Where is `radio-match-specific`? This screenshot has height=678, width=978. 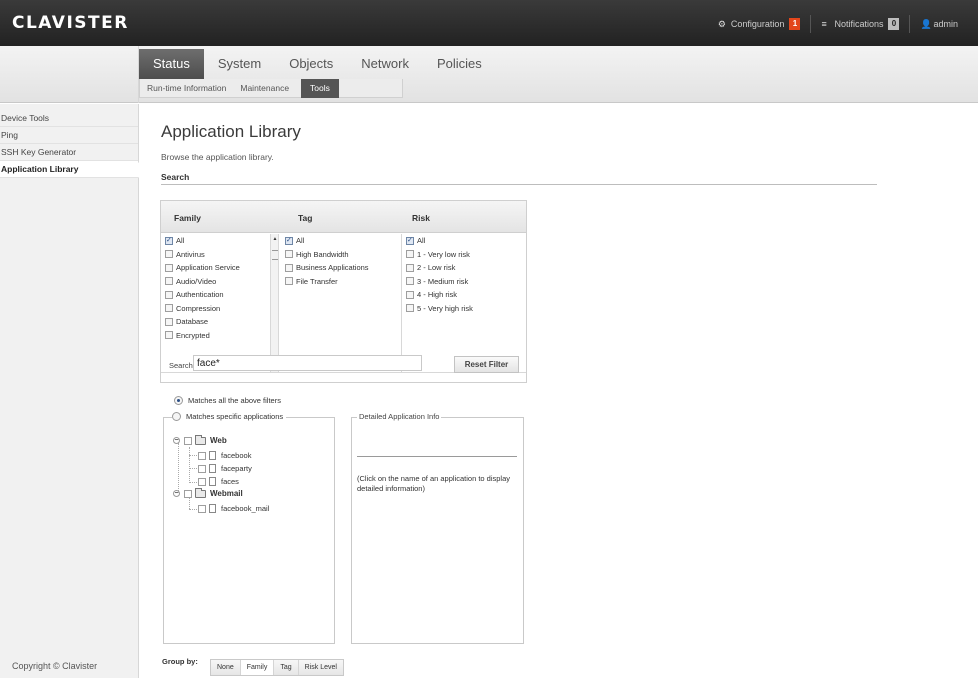
radio-match-specific is located at coordinates (176, 416).